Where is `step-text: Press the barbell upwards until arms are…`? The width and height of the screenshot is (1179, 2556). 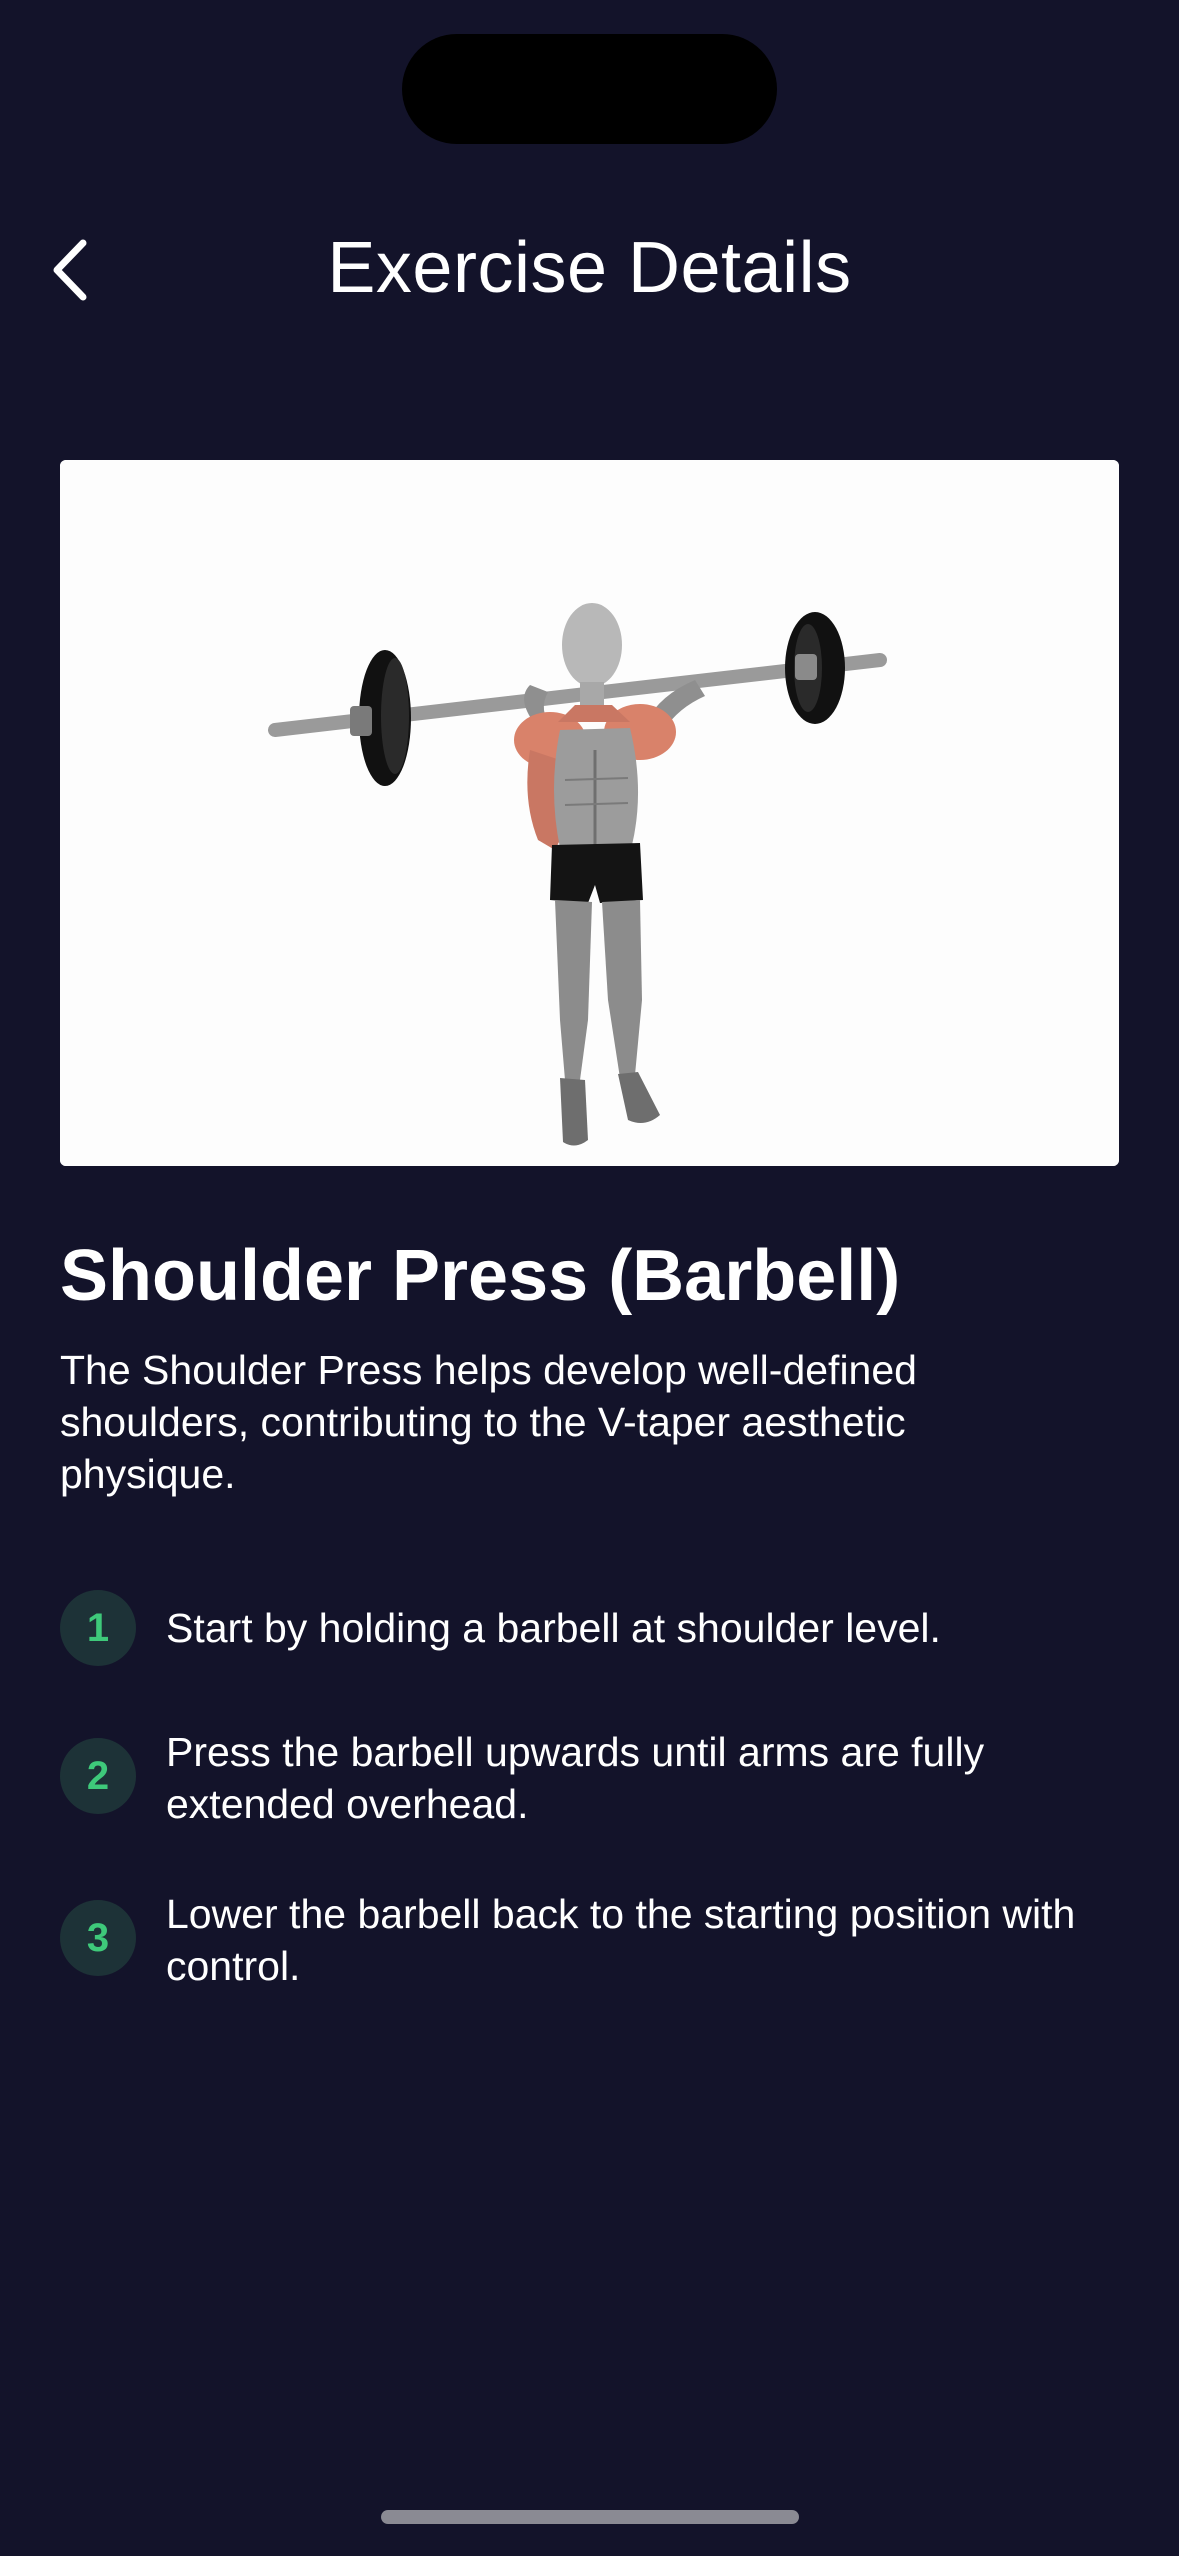
step-text: Press the barbell upwards until arms are… is located at coordinates (575, 1778).